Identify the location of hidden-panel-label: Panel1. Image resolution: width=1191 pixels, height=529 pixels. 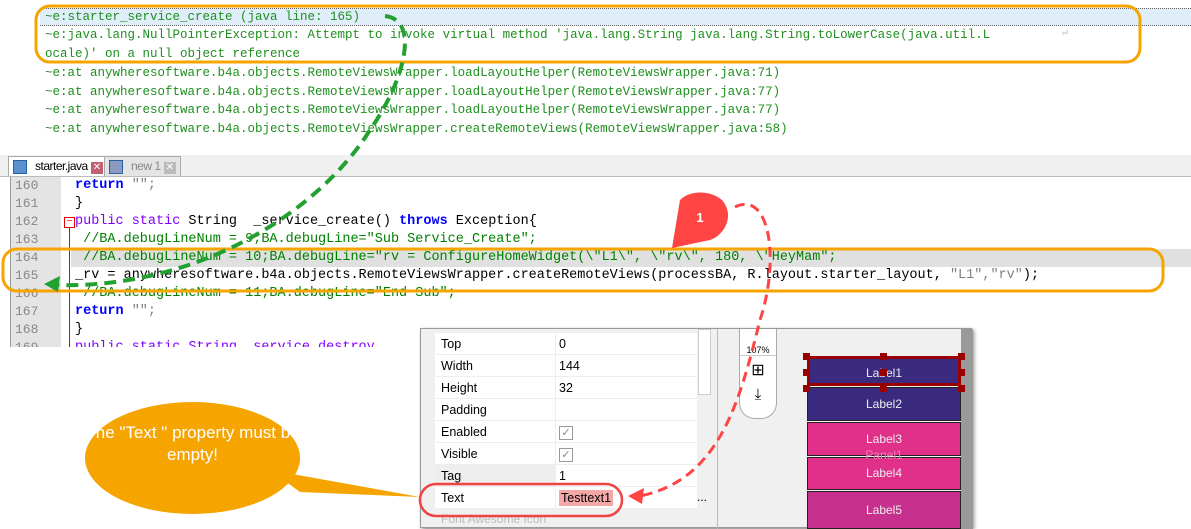
(884, 455).